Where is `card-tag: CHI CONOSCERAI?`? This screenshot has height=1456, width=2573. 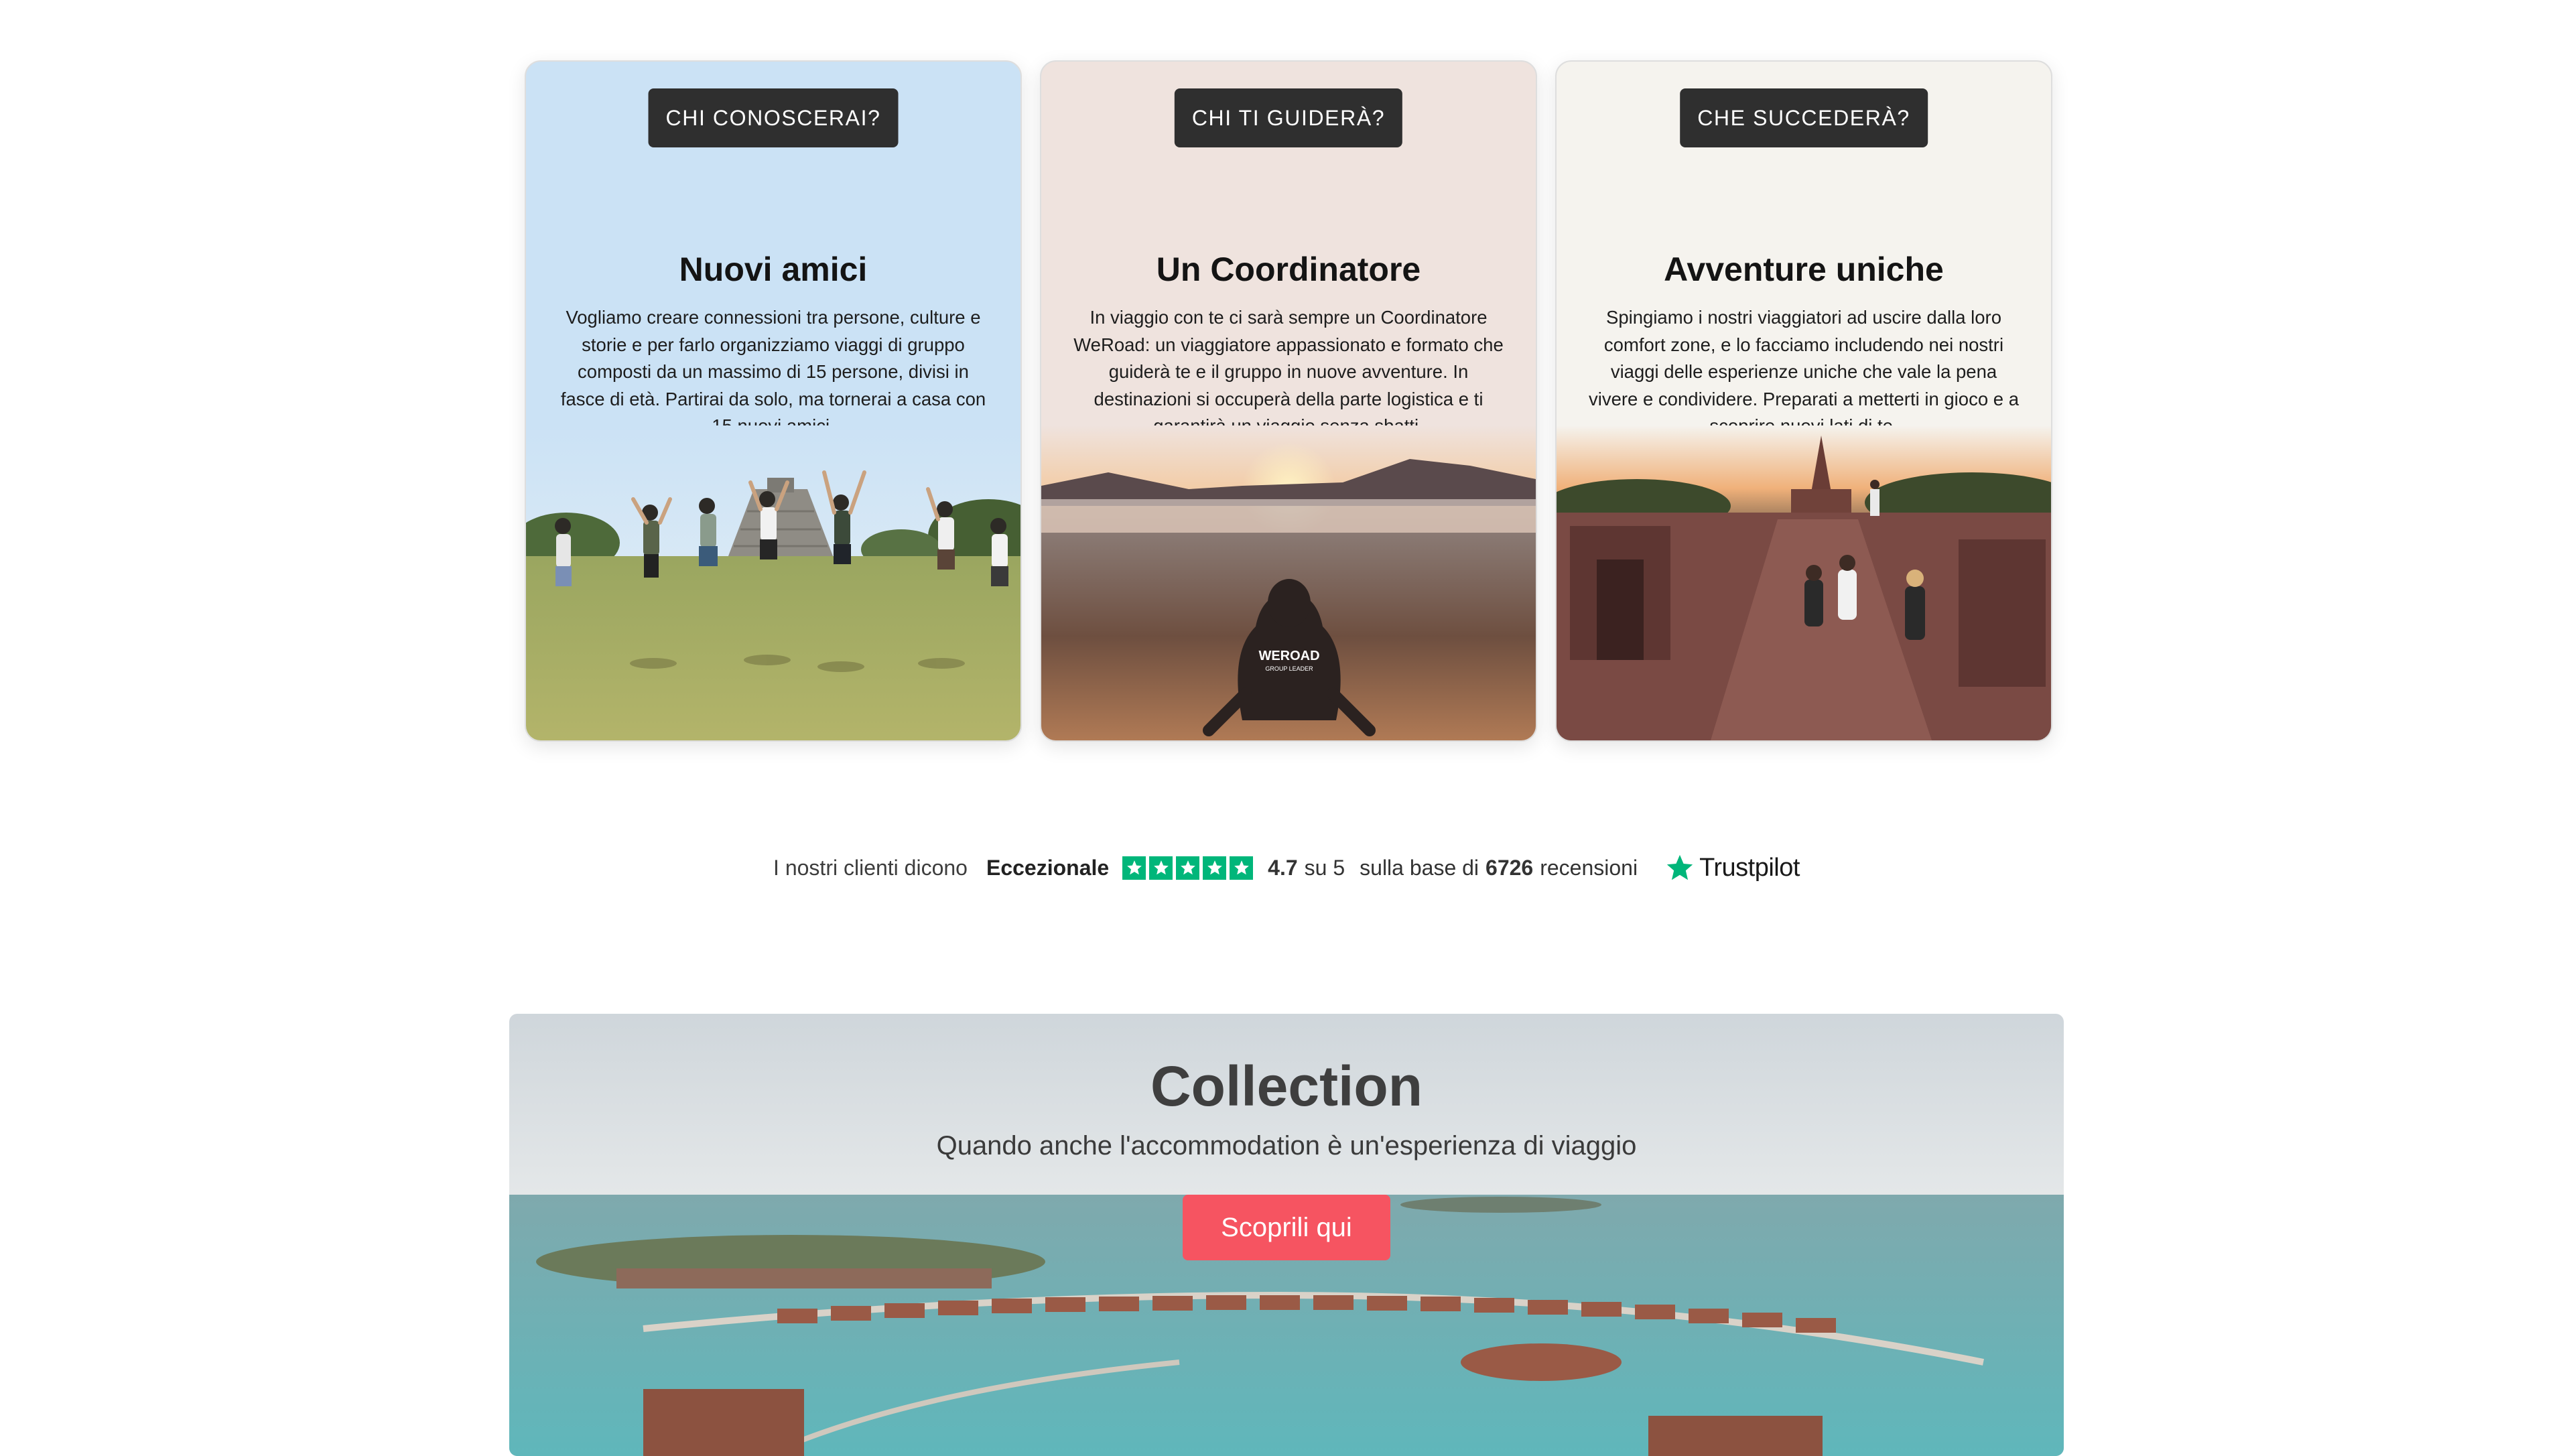
card-tag: CHI CONOSCERAI? is located at coordinates (773, 117).